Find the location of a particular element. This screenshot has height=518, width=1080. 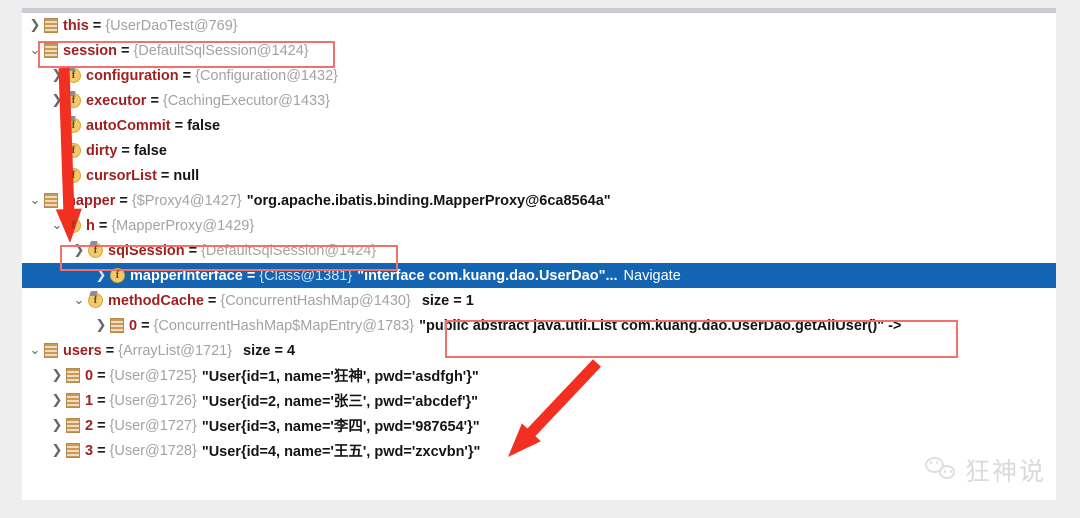

variable-type-ref: {ArrayList@1721} is located at coordinates (175, 350).